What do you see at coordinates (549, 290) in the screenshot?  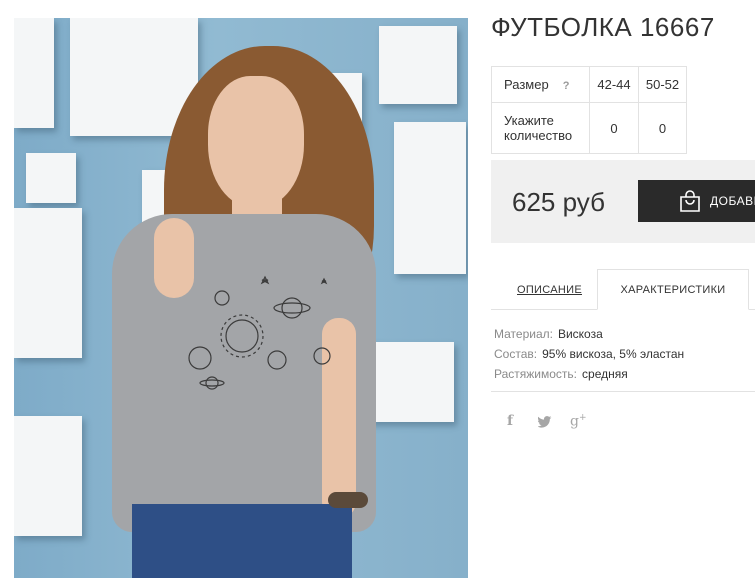 I see `tab-description: ОПИСАНИЕ` at bounding box center [549, 290].